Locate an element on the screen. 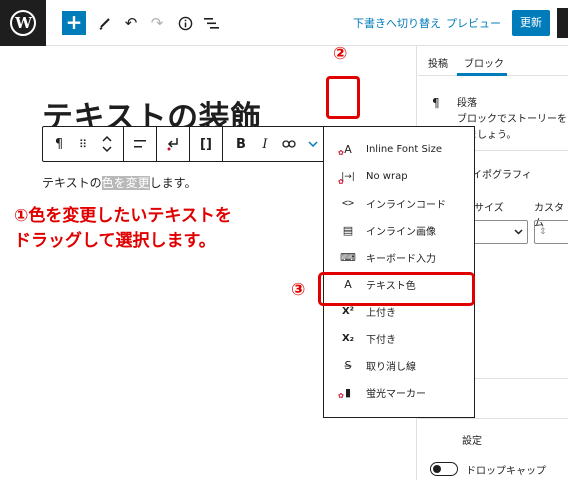  return-icon is located at coordinates (173, 144).